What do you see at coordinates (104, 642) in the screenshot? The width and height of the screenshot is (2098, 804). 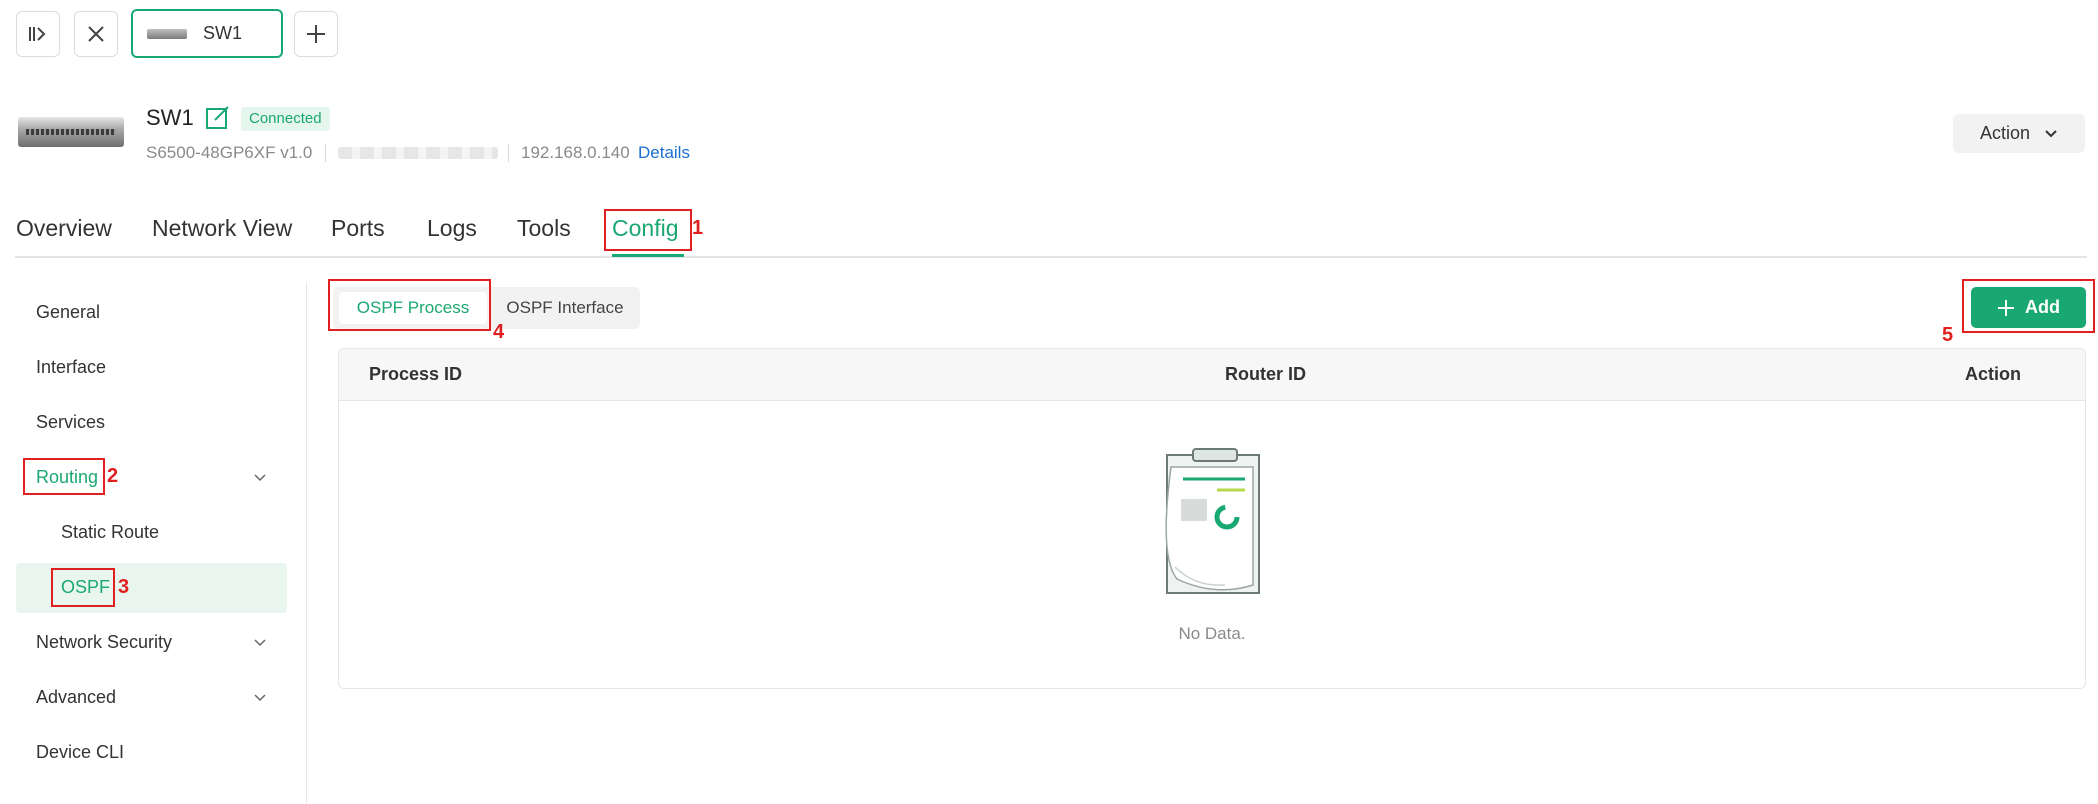 I see `sidebar-item-network-security: Network Security` at bounding box center [104, 642].